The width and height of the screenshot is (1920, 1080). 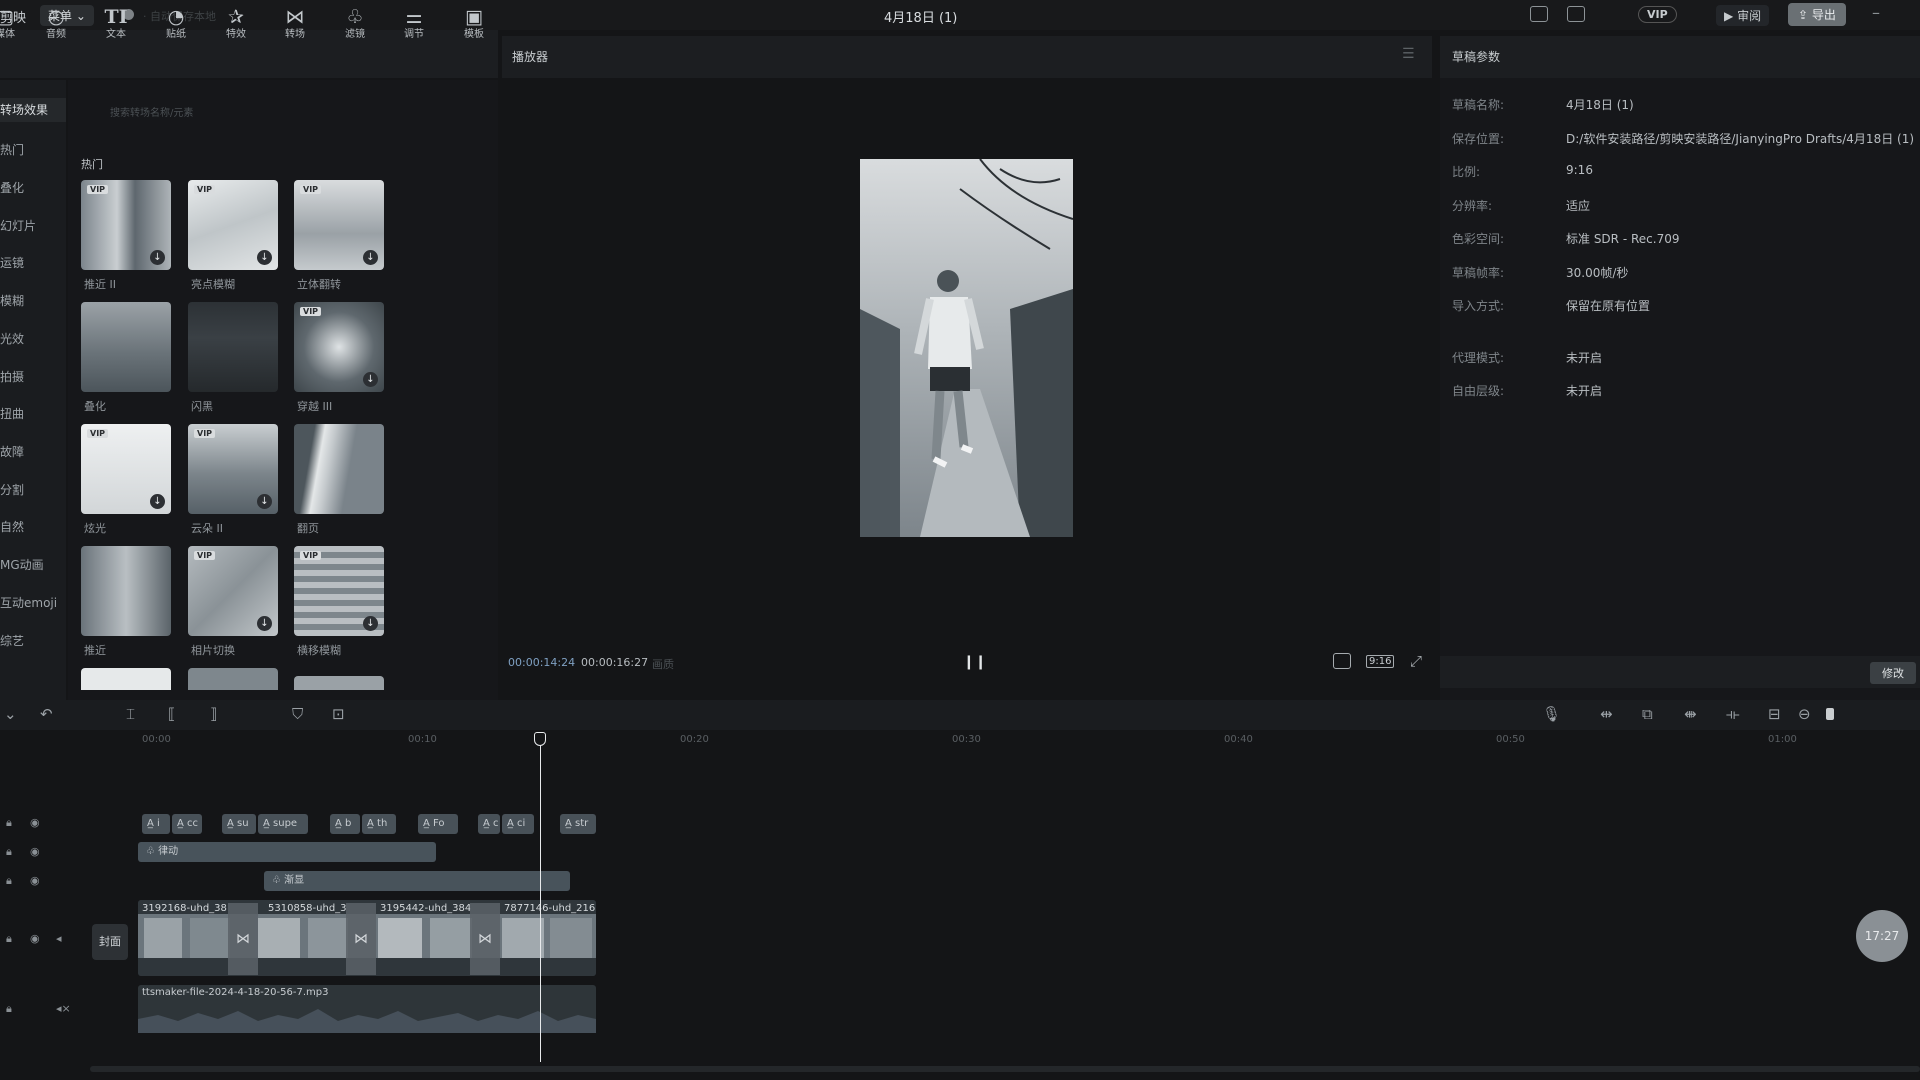 What do you see at coordinates (1774, 714) in the screenshot?
I see `preview-axis-icon: ⊟` at bounding box center [1774, 714].